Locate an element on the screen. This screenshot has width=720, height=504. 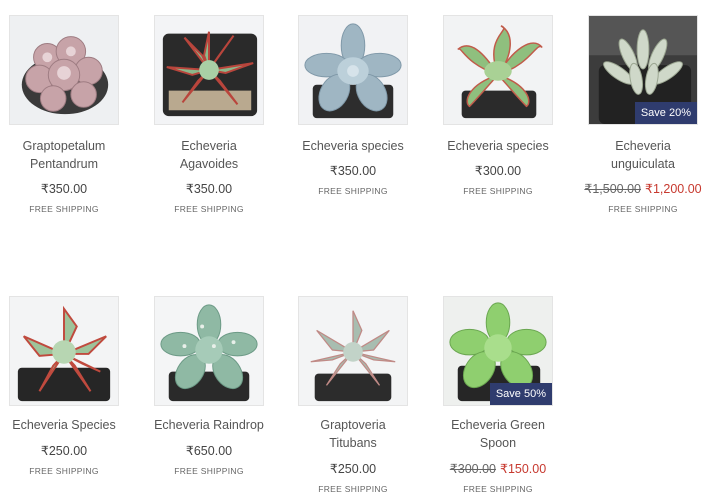
product-price: ₹300.00 is located at coordinates (498, 171).